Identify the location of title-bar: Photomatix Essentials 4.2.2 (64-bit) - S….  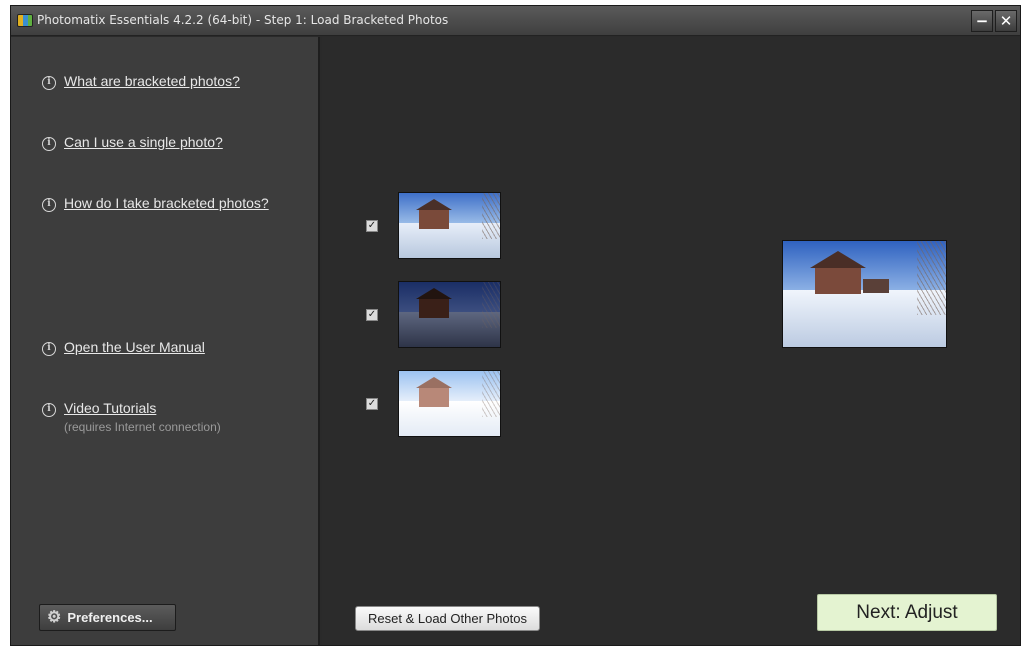
(515, 21).